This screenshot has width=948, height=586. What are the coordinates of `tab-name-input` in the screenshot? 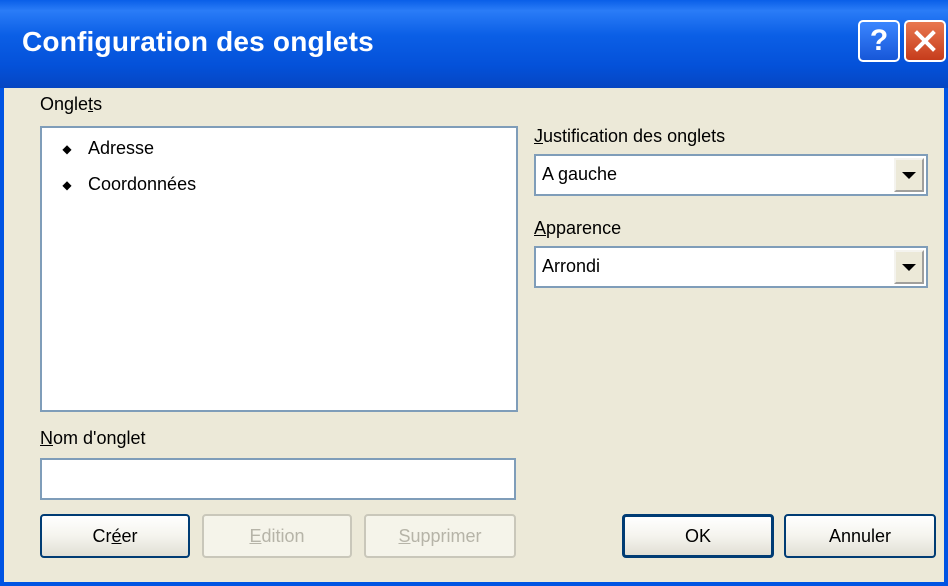 It's located at (278, 479).